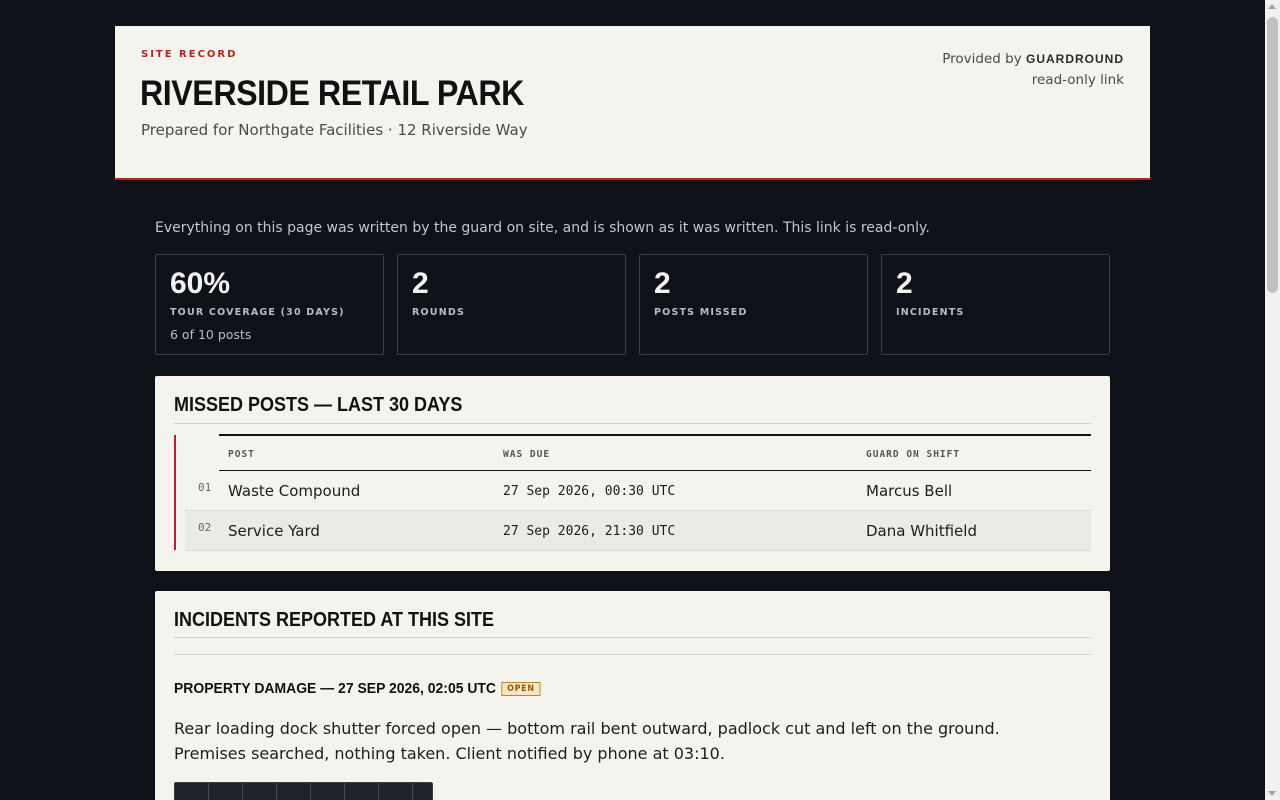 This screenshot has width=1280, height=800. What do you see at coordinates (294, 491) in the screenshot?
I see `post-name: Waste Compound` at bounding box center [294, 491].